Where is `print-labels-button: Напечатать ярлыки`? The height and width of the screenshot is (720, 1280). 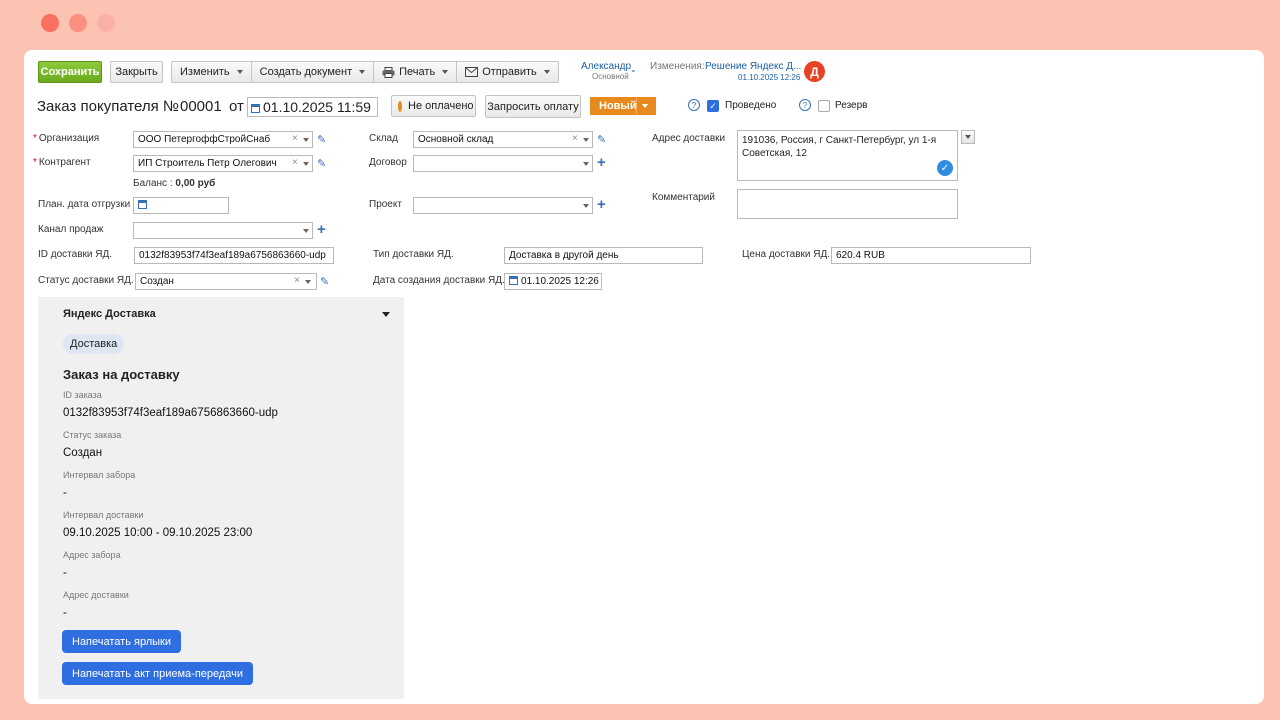 print-labels-button: Напечатать ярлыки is located at coordinates (121, 641).